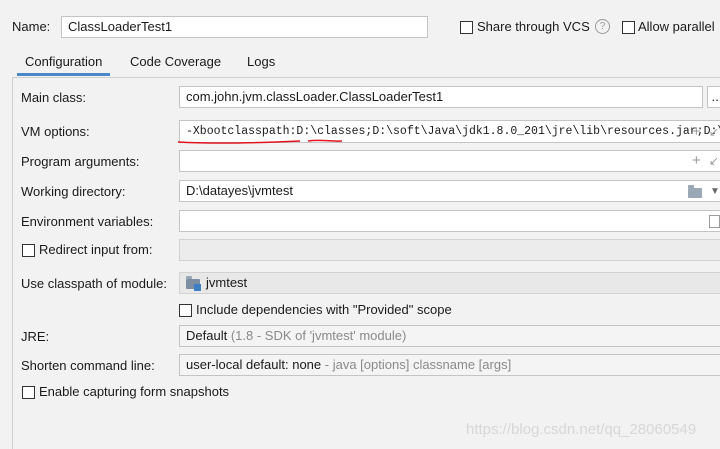 Image resolution: width=720 pixels, height=449 pixels. What do you see at coordinates (696, 161) in the screenshot?
I see `expand-program-arguments-icon: +` at bounding box center [696, 161].